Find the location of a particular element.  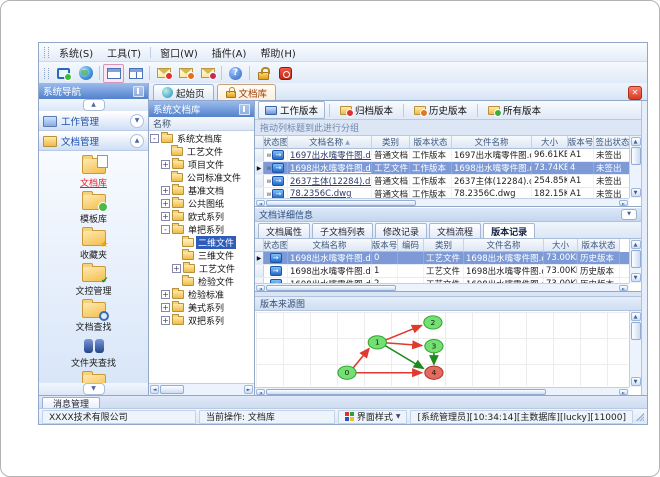

chevron-up-icon: ▲ is located at coordinates (137, 141).